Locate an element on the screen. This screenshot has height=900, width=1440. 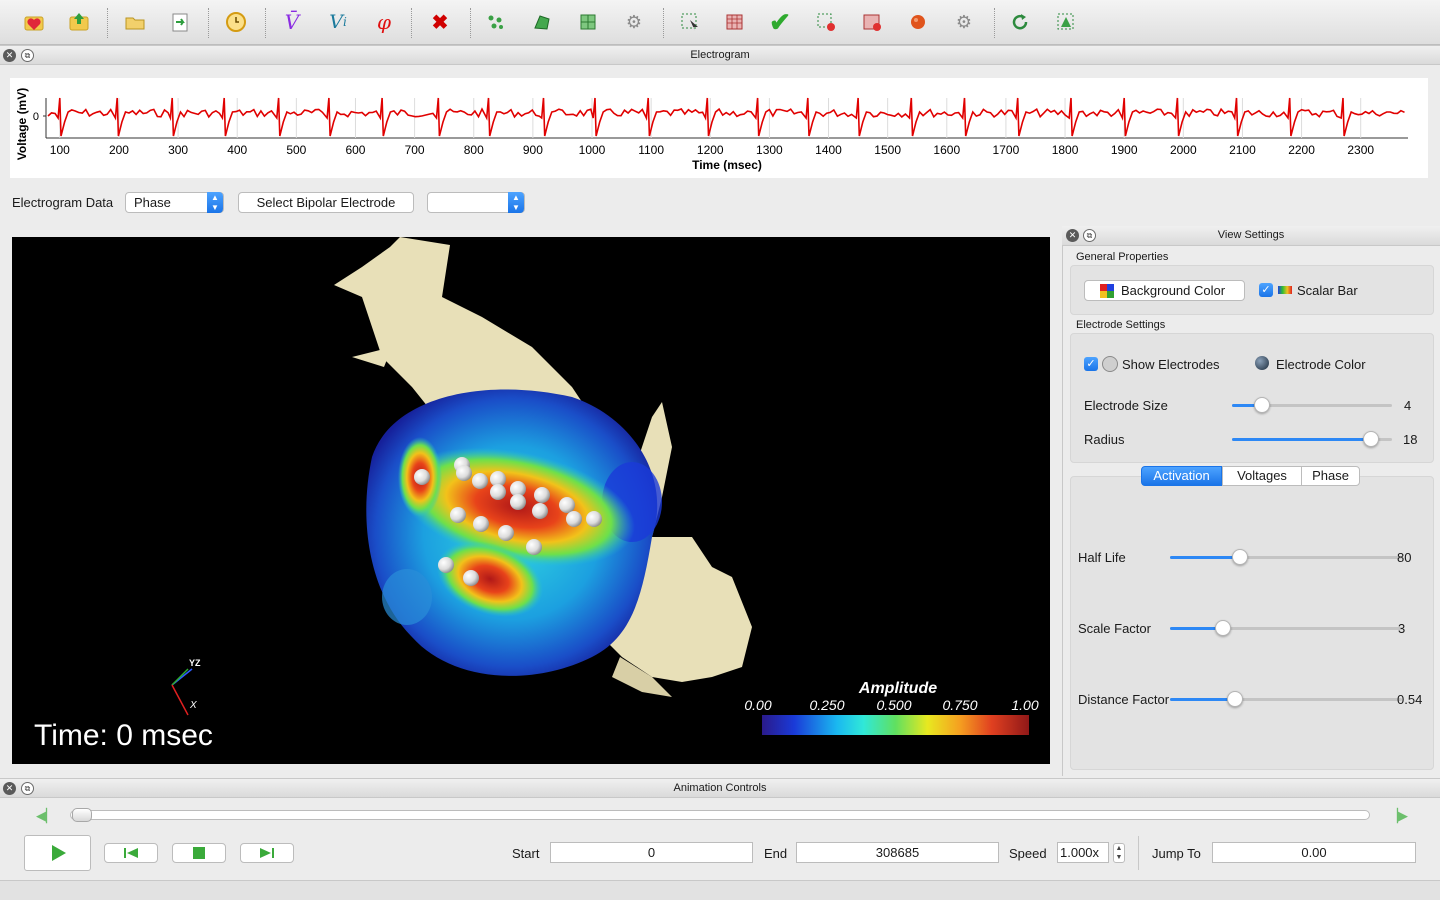
delete-icon: ✖ is located at coordinates (440, 22).